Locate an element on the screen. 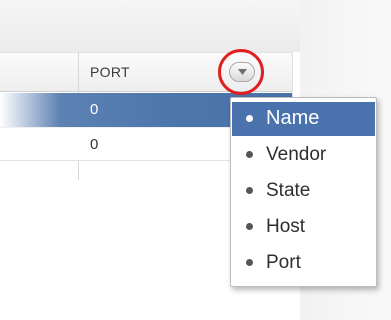 The width and height of the screenshot is (391, 320). menu-item-label: State is located at coordinates (288, 190).